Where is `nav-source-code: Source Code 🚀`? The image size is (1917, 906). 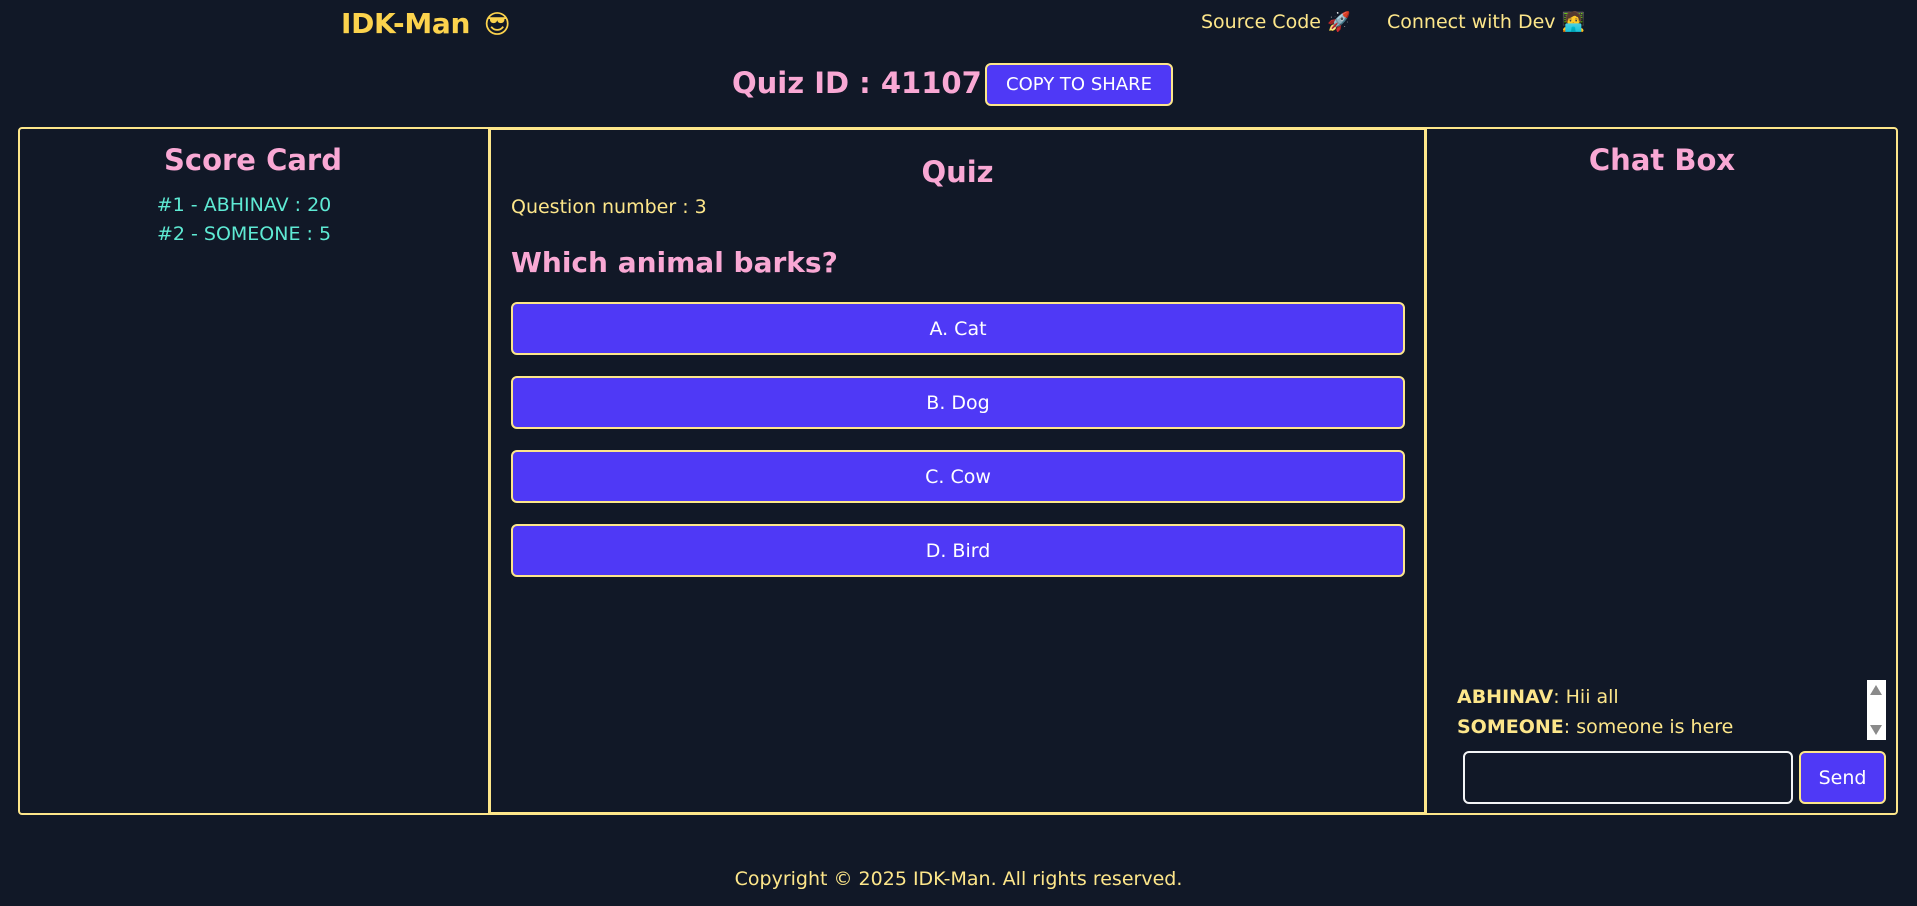 nav-source-code: Source Code 🚀 is located at coordinates (1276, 21).